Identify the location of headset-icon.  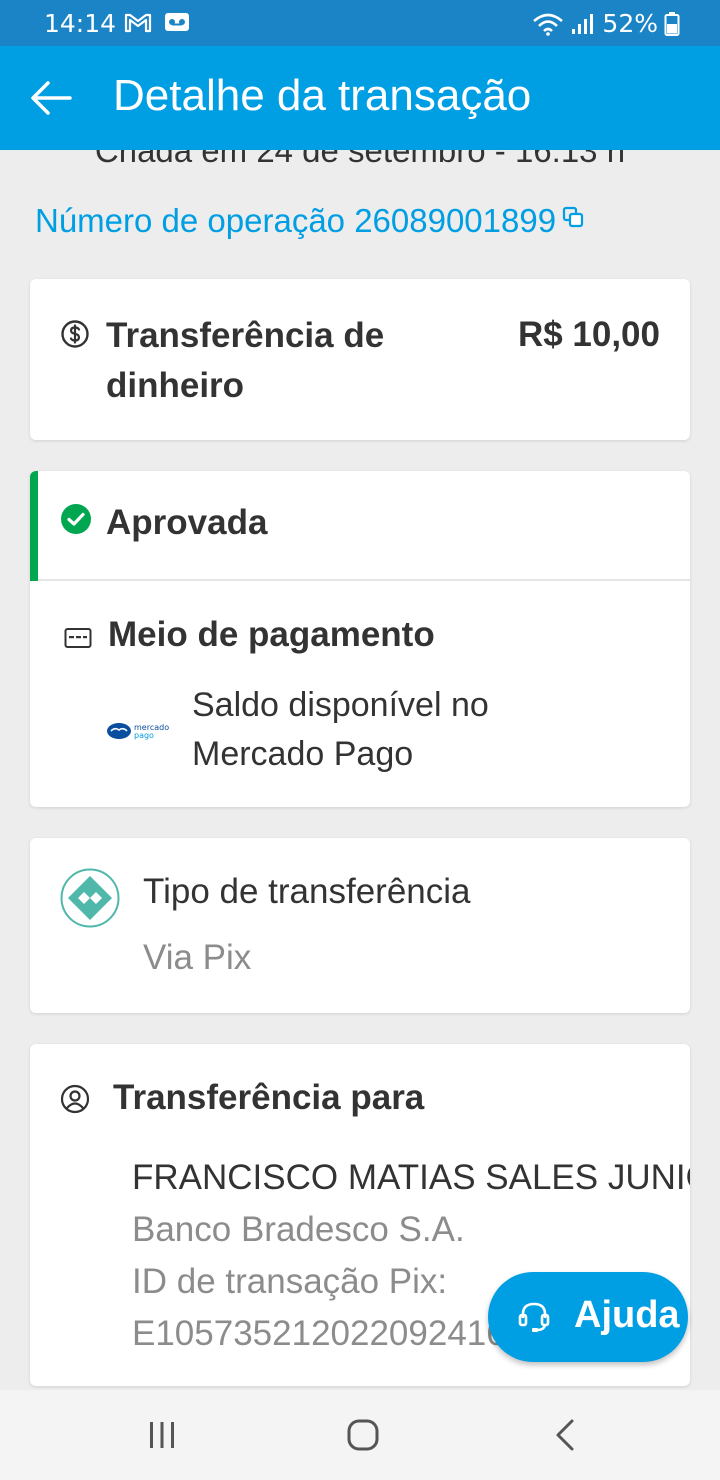
(534, 1317).